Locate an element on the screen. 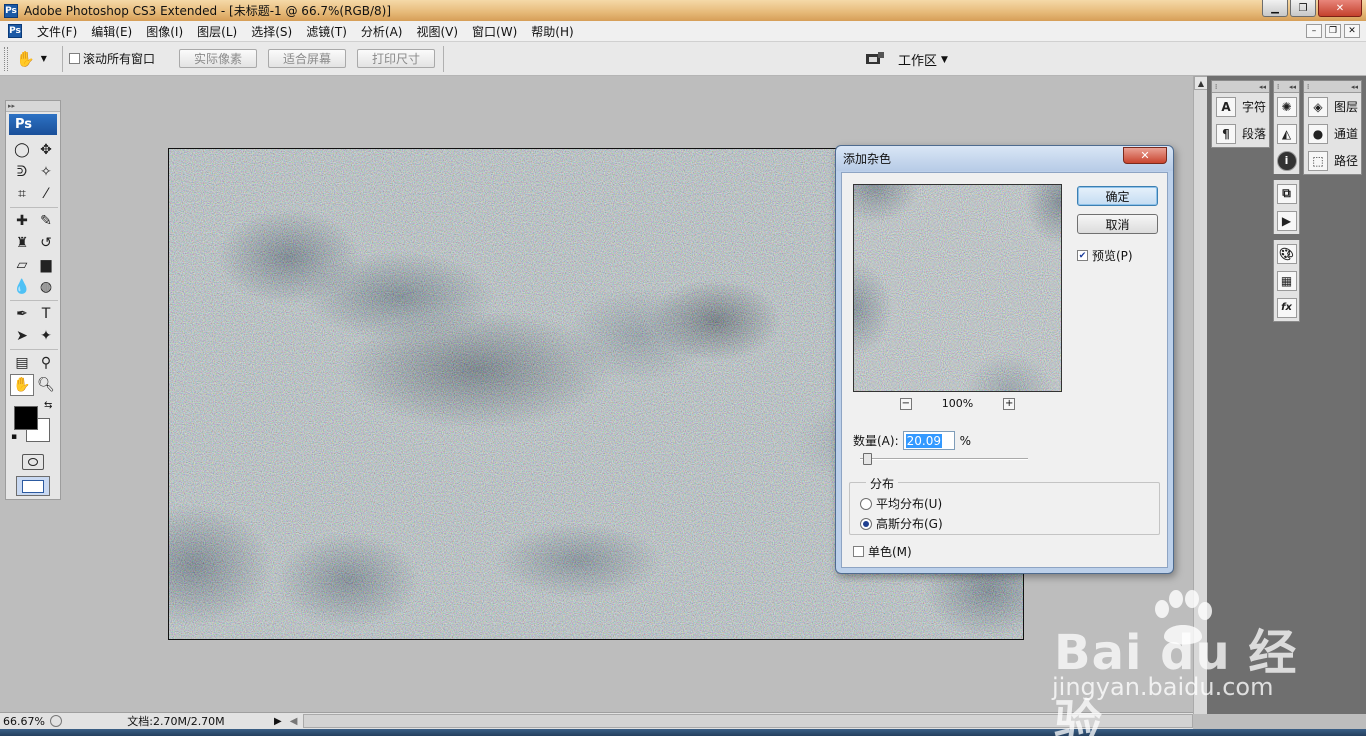  workspace-label: 工作区 is located at coordinates (918, 61).